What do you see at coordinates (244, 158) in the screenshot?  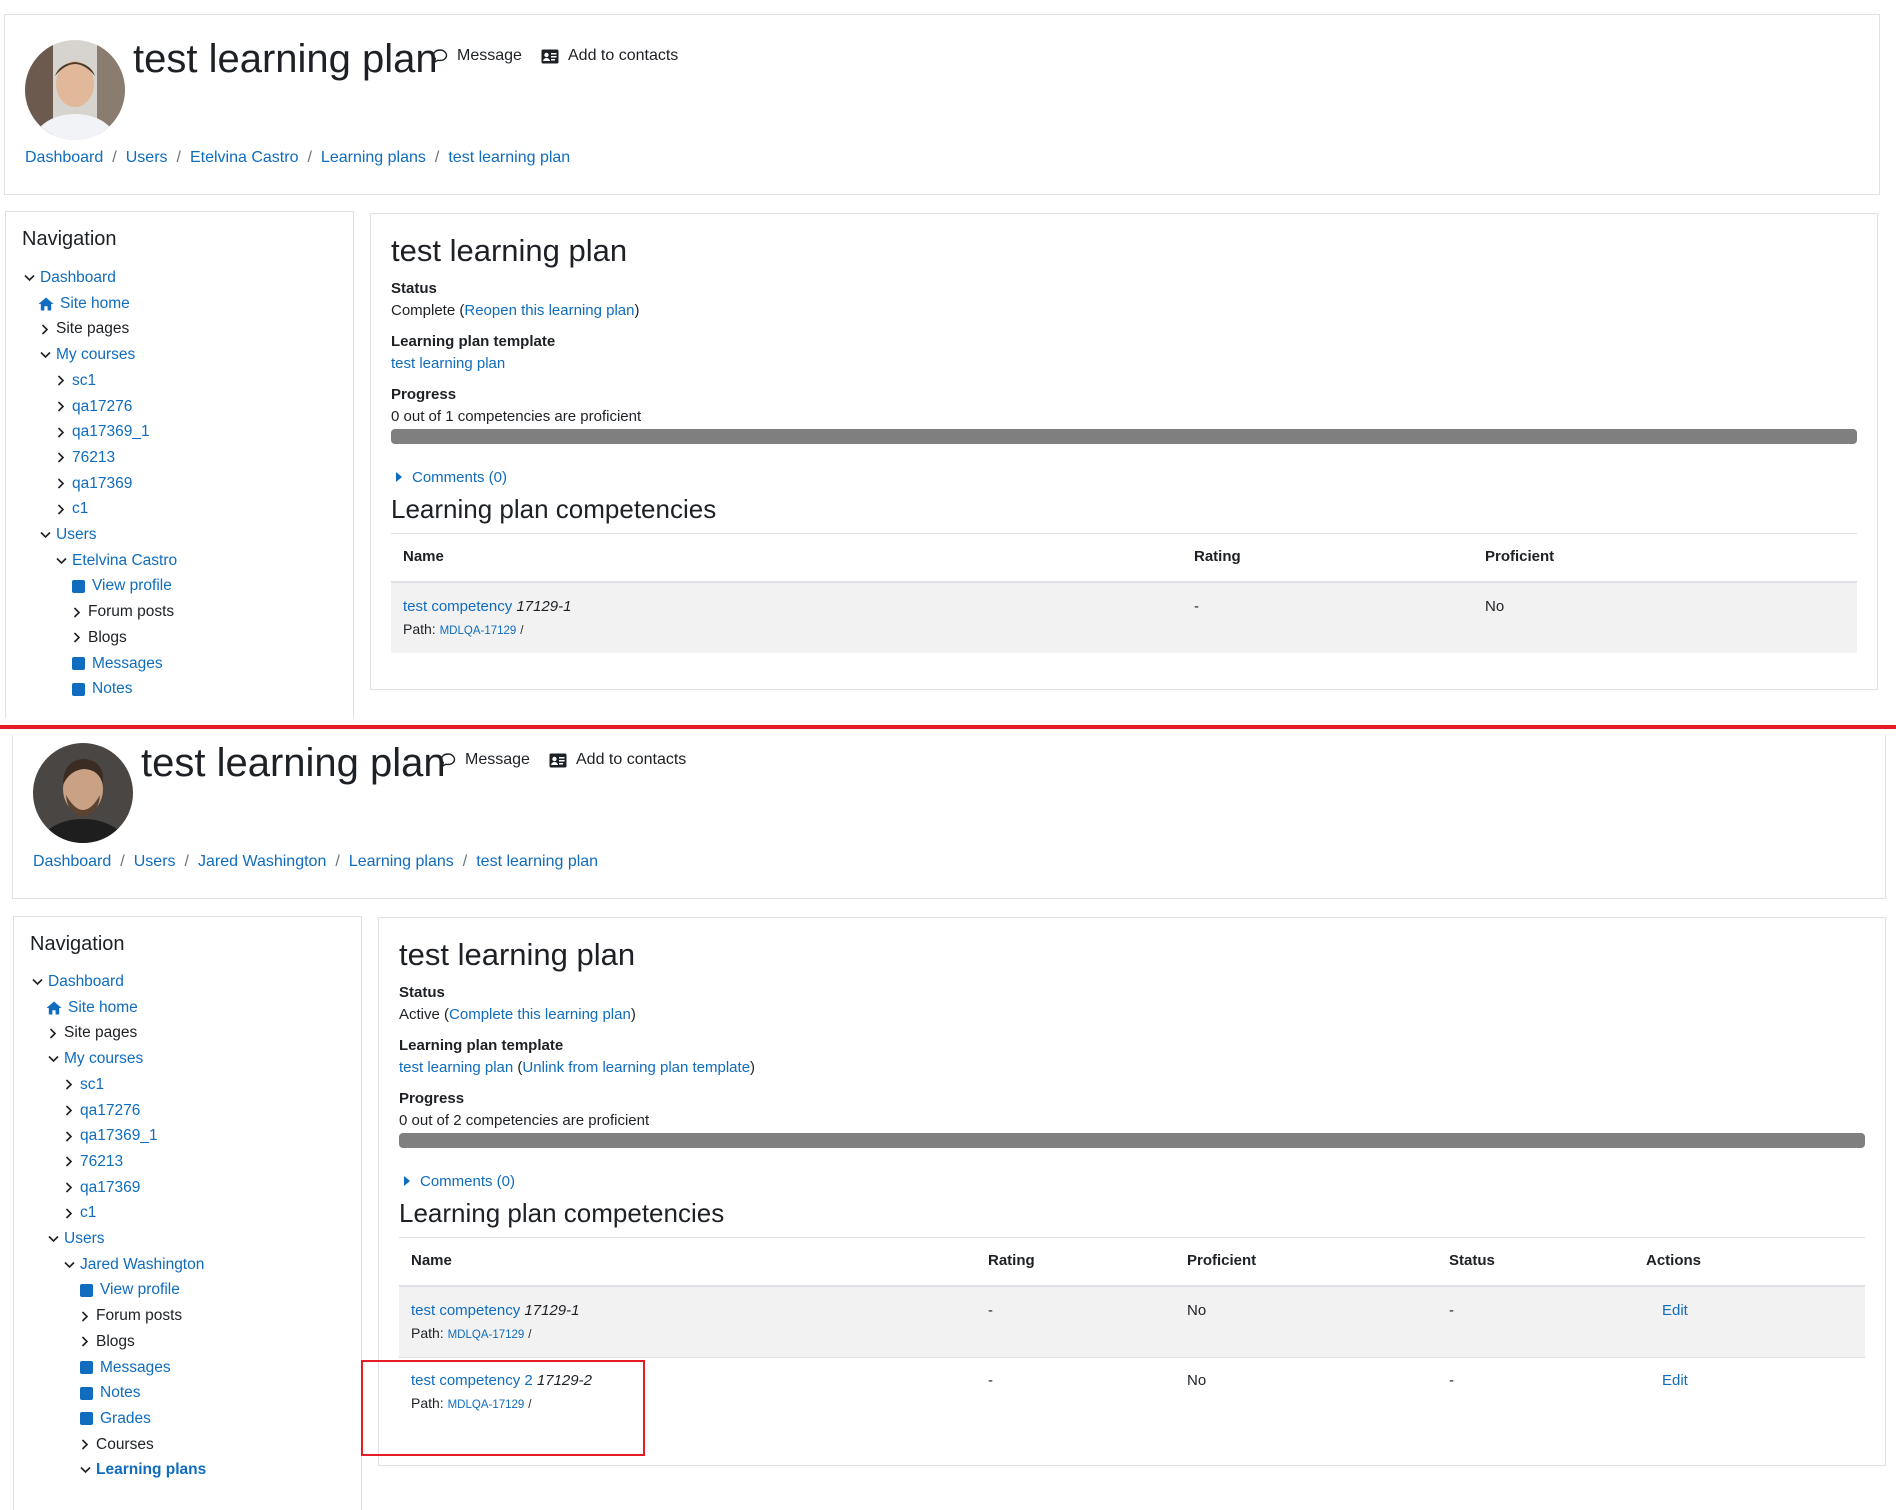 I see `breadcrumb-user: Etelvina Castro` at bounding box center [244, 158].